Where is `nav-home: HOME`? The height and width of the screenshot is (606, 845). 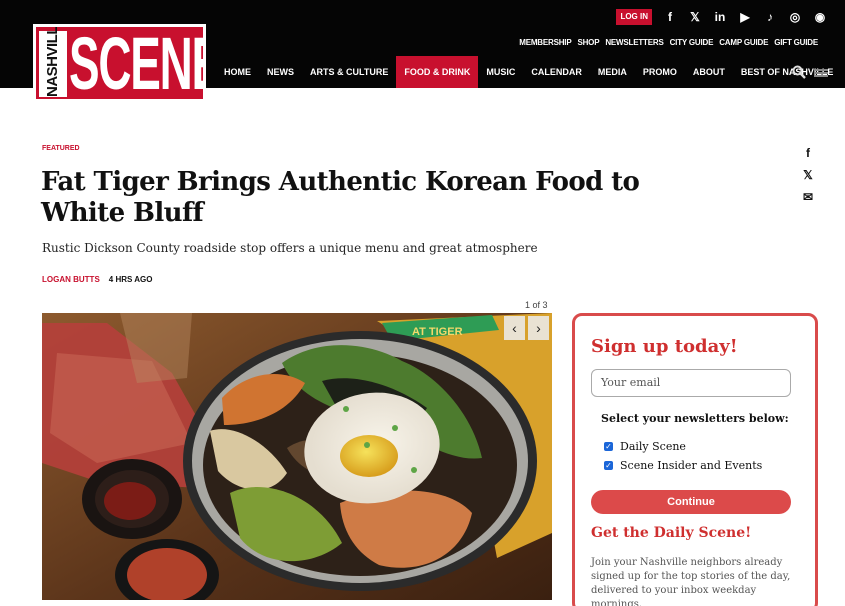
nav-home: HOME is located at coordinates (237, 72).